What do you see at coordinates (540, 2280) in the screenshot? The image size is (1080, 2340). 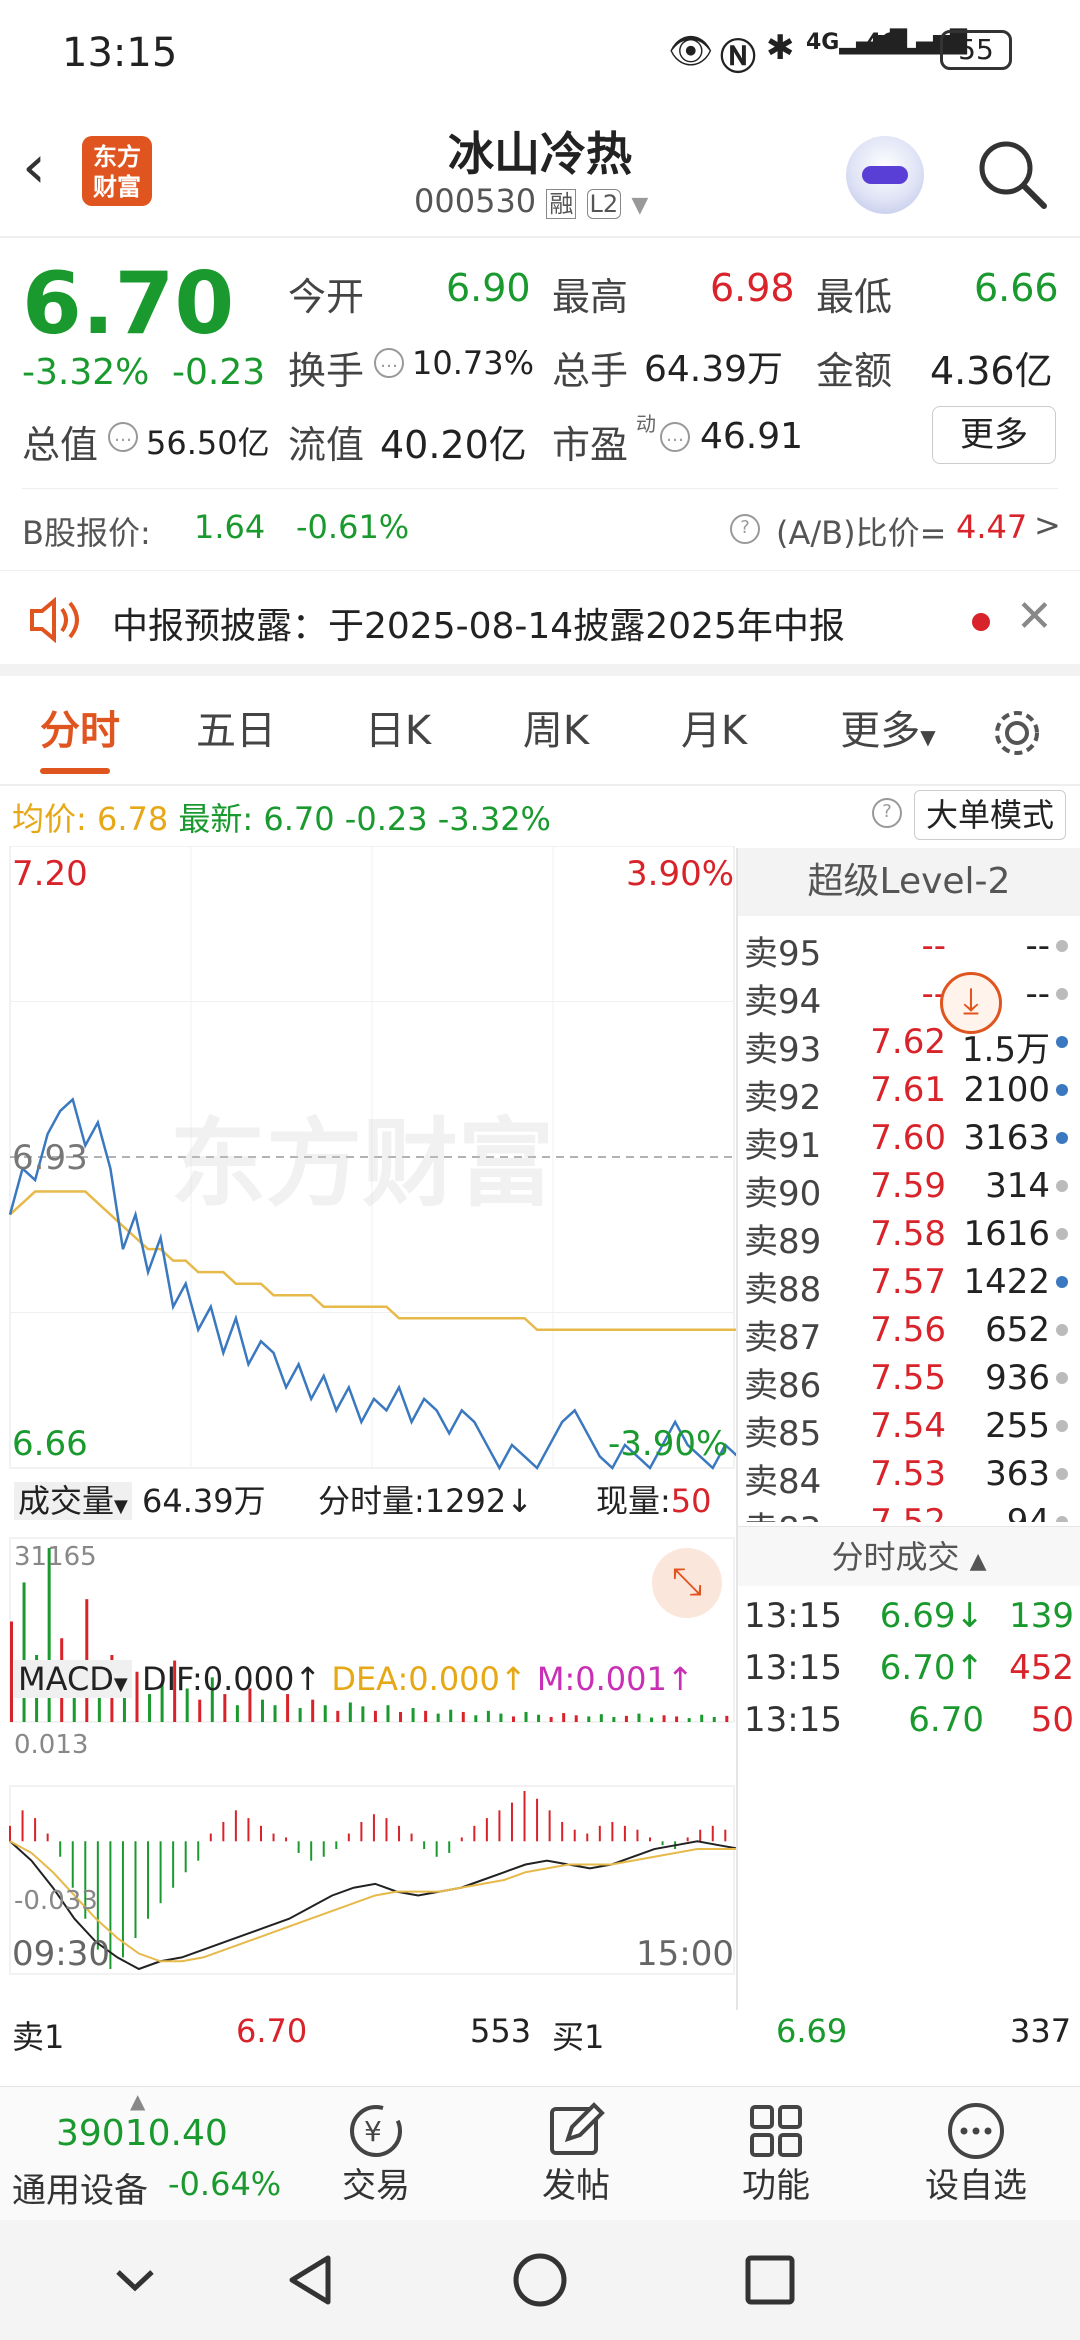 I see `home-nav-icon` at bounding box center [540, 2280].